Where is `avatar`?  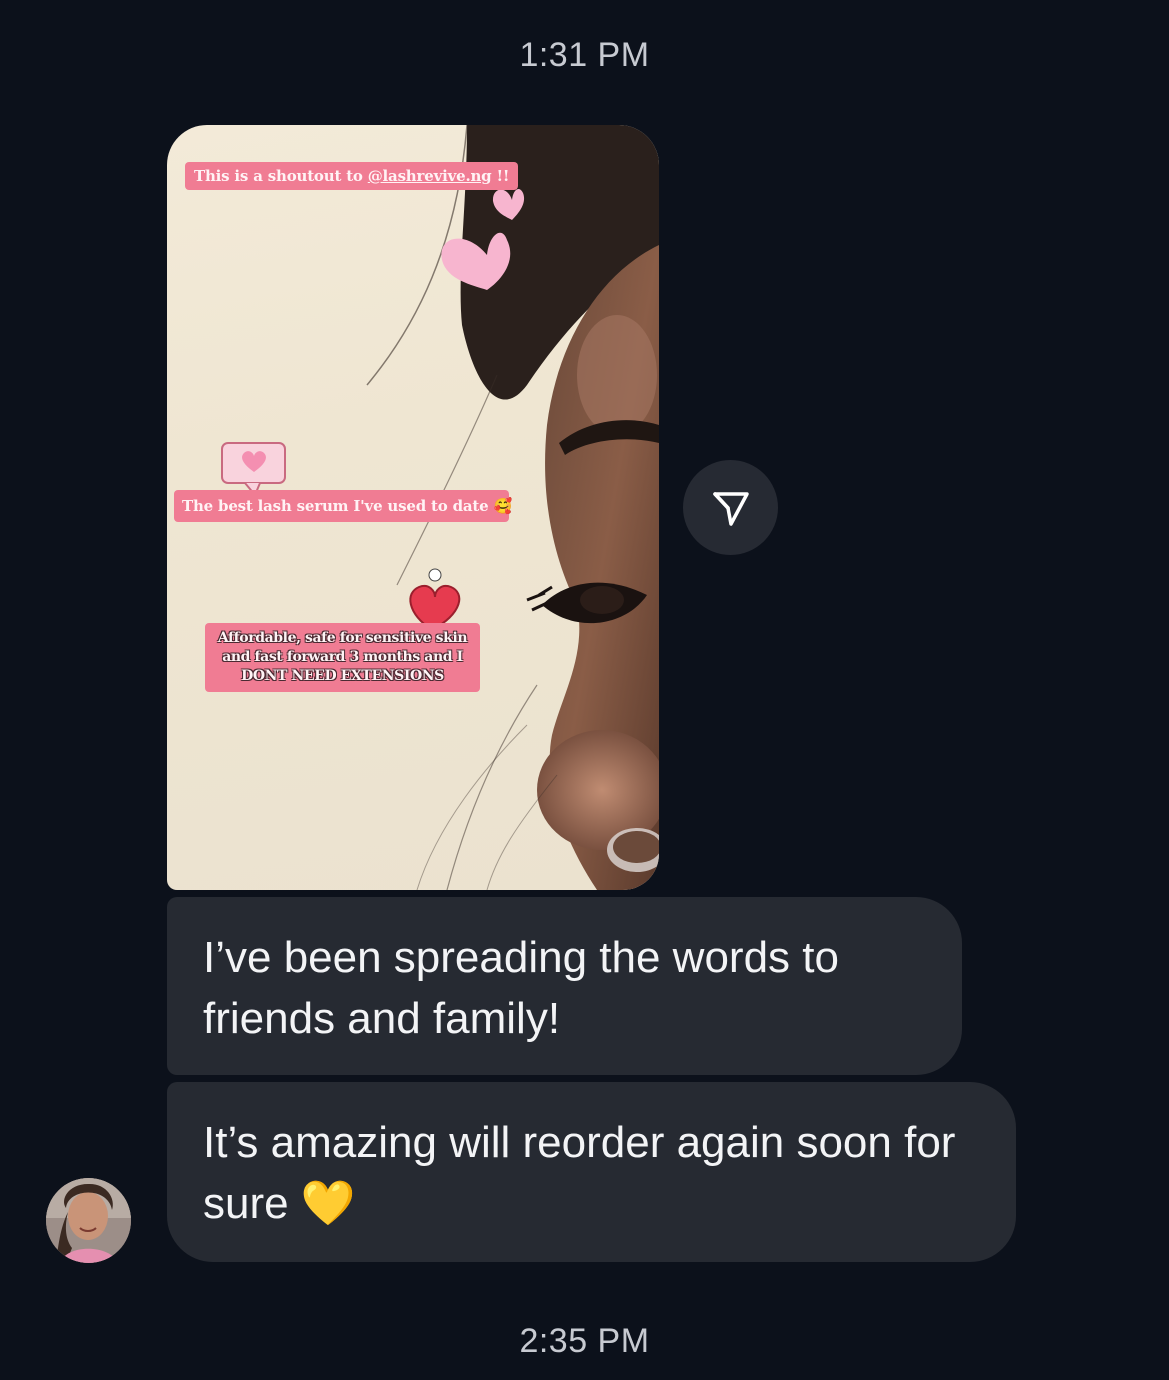 avatar is located at coordinates (88, 1220).